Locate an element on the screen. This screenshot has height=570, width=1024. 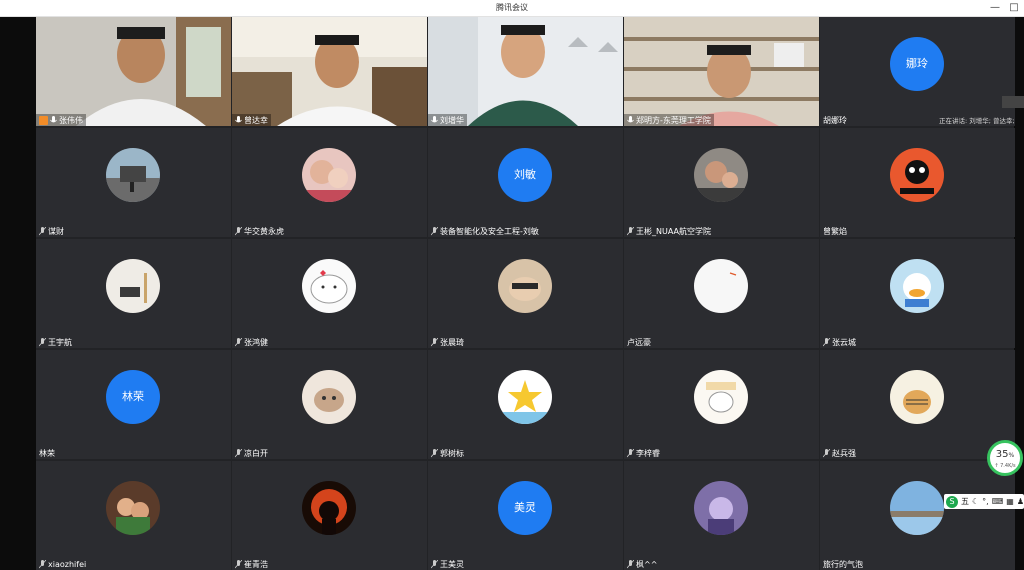
participant-name-row: 华交黄永虎 is located at coordinates (259, 231).